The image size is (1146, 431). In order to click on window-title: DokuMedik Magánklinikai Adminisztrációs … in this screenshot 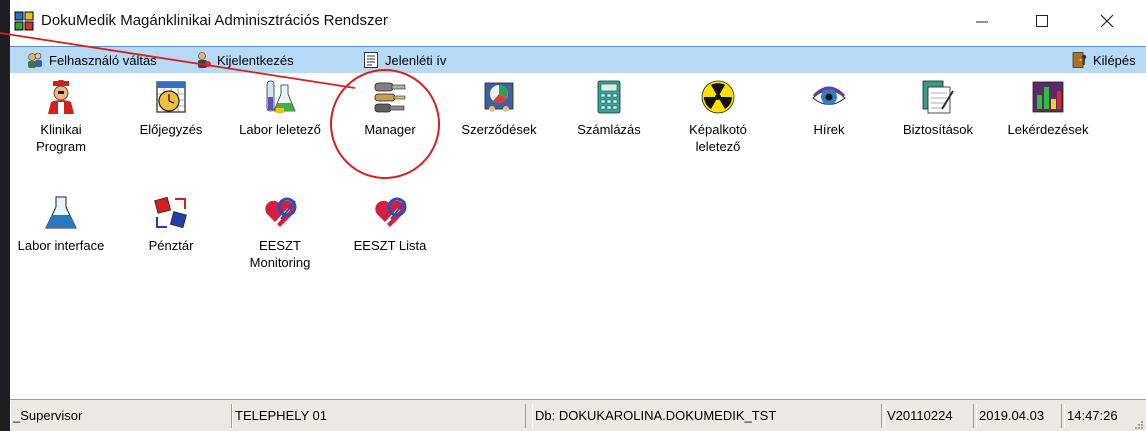, I will do `click(214, 20)`.